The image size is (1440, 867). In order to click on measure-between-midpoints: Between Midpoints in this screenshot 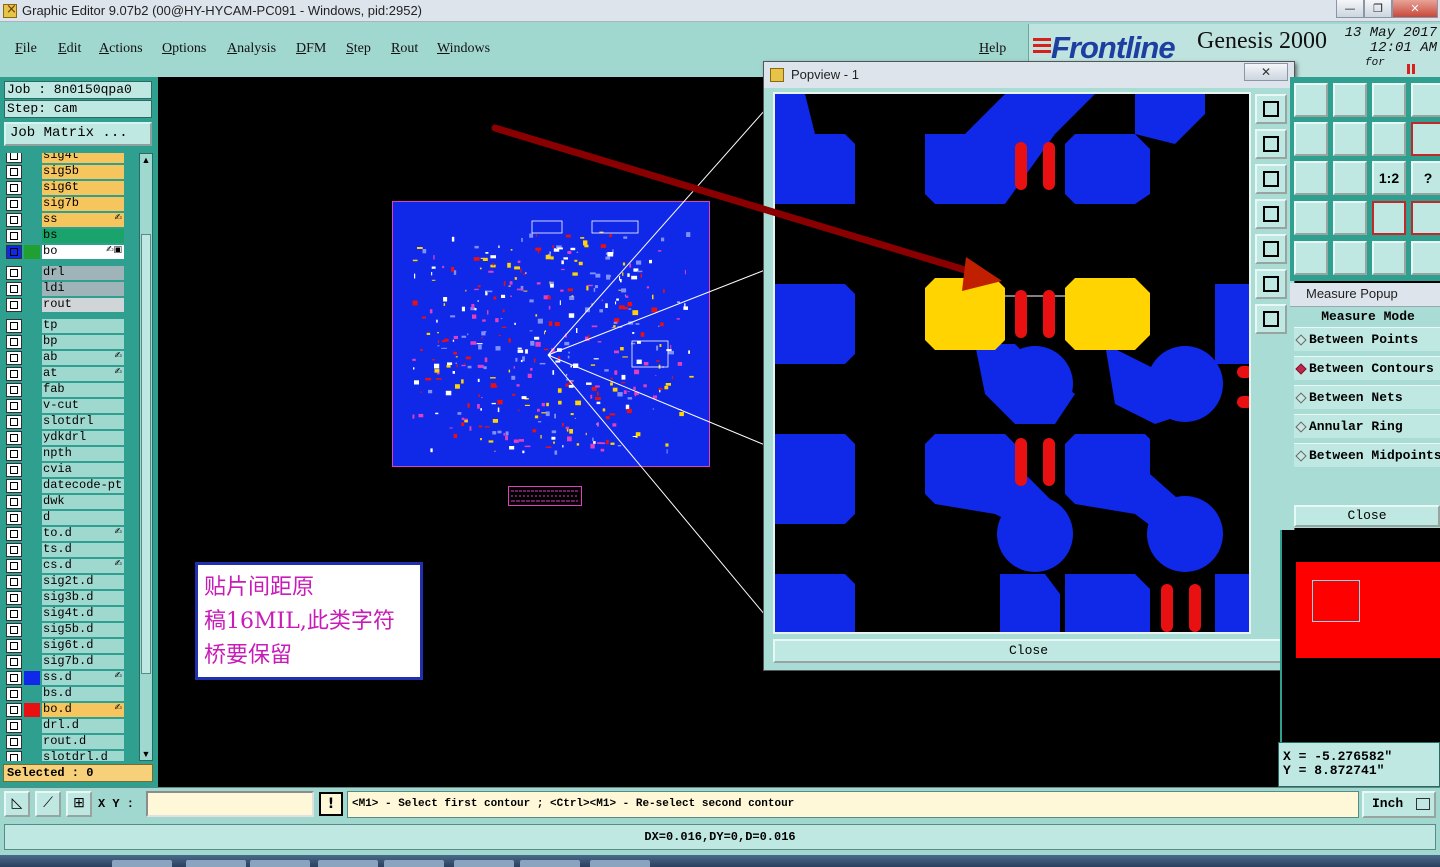, I will do `click(1367, 455)`.